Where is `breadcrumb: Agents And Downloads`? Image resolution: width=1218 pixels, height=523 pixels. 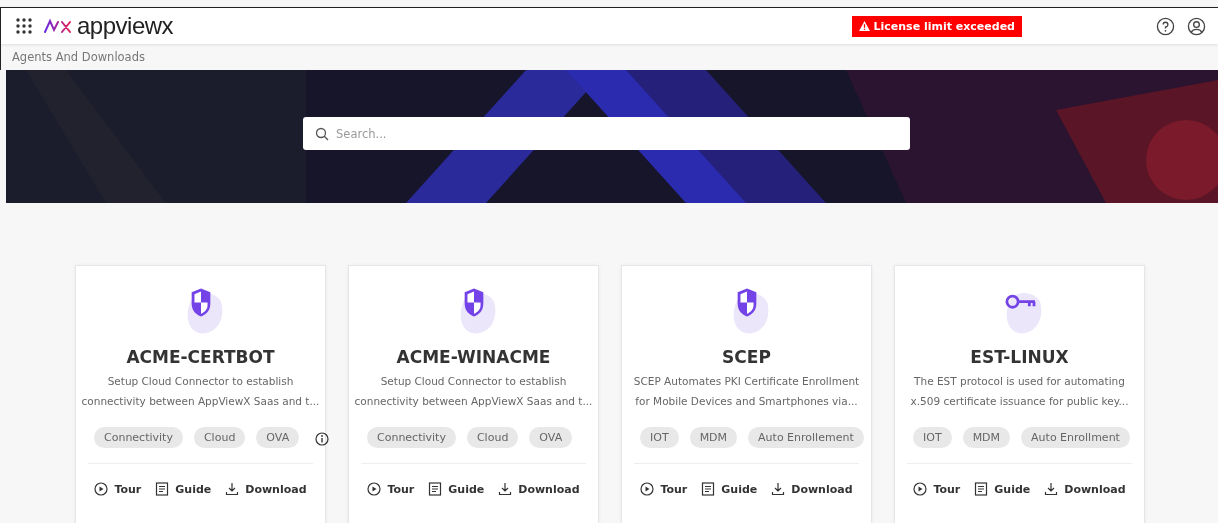
breadcrumb: Agents And Downloads is located at coordinates (78, 57).